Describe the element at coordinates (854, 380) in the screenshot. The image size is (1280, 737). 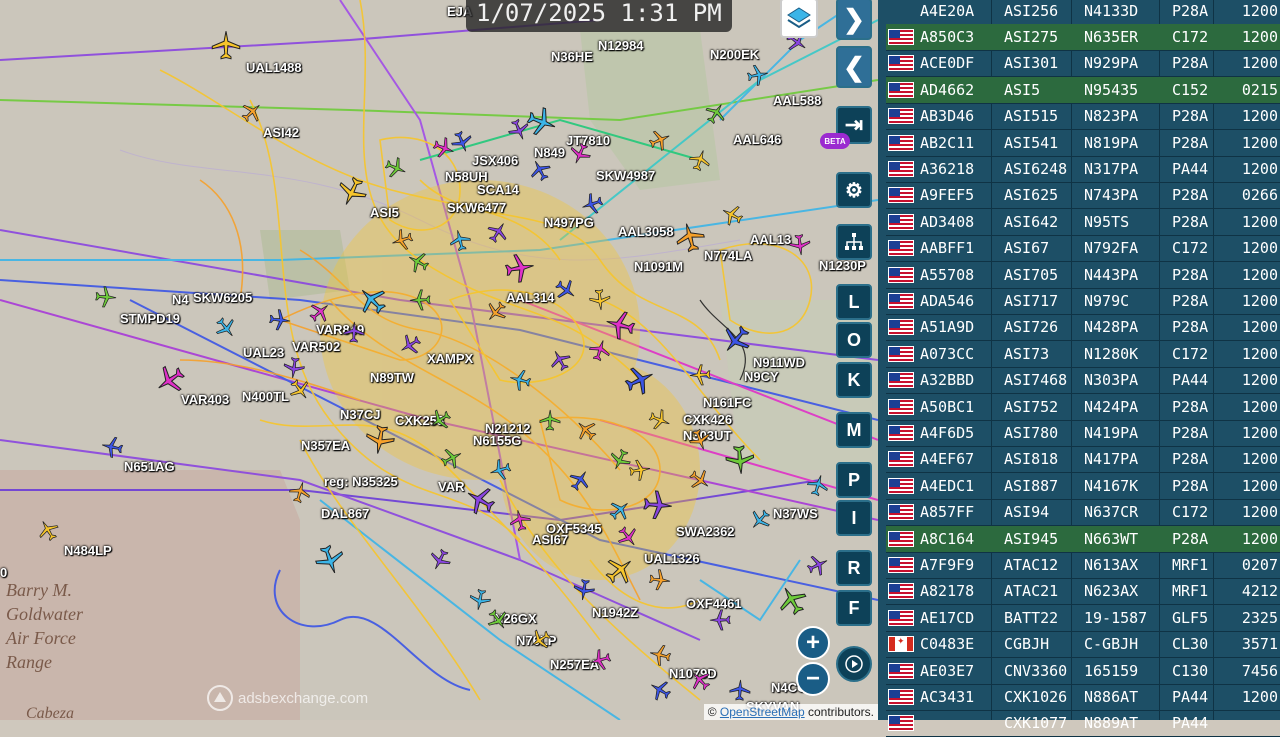
I see `toggle-k-button: K` at that location.